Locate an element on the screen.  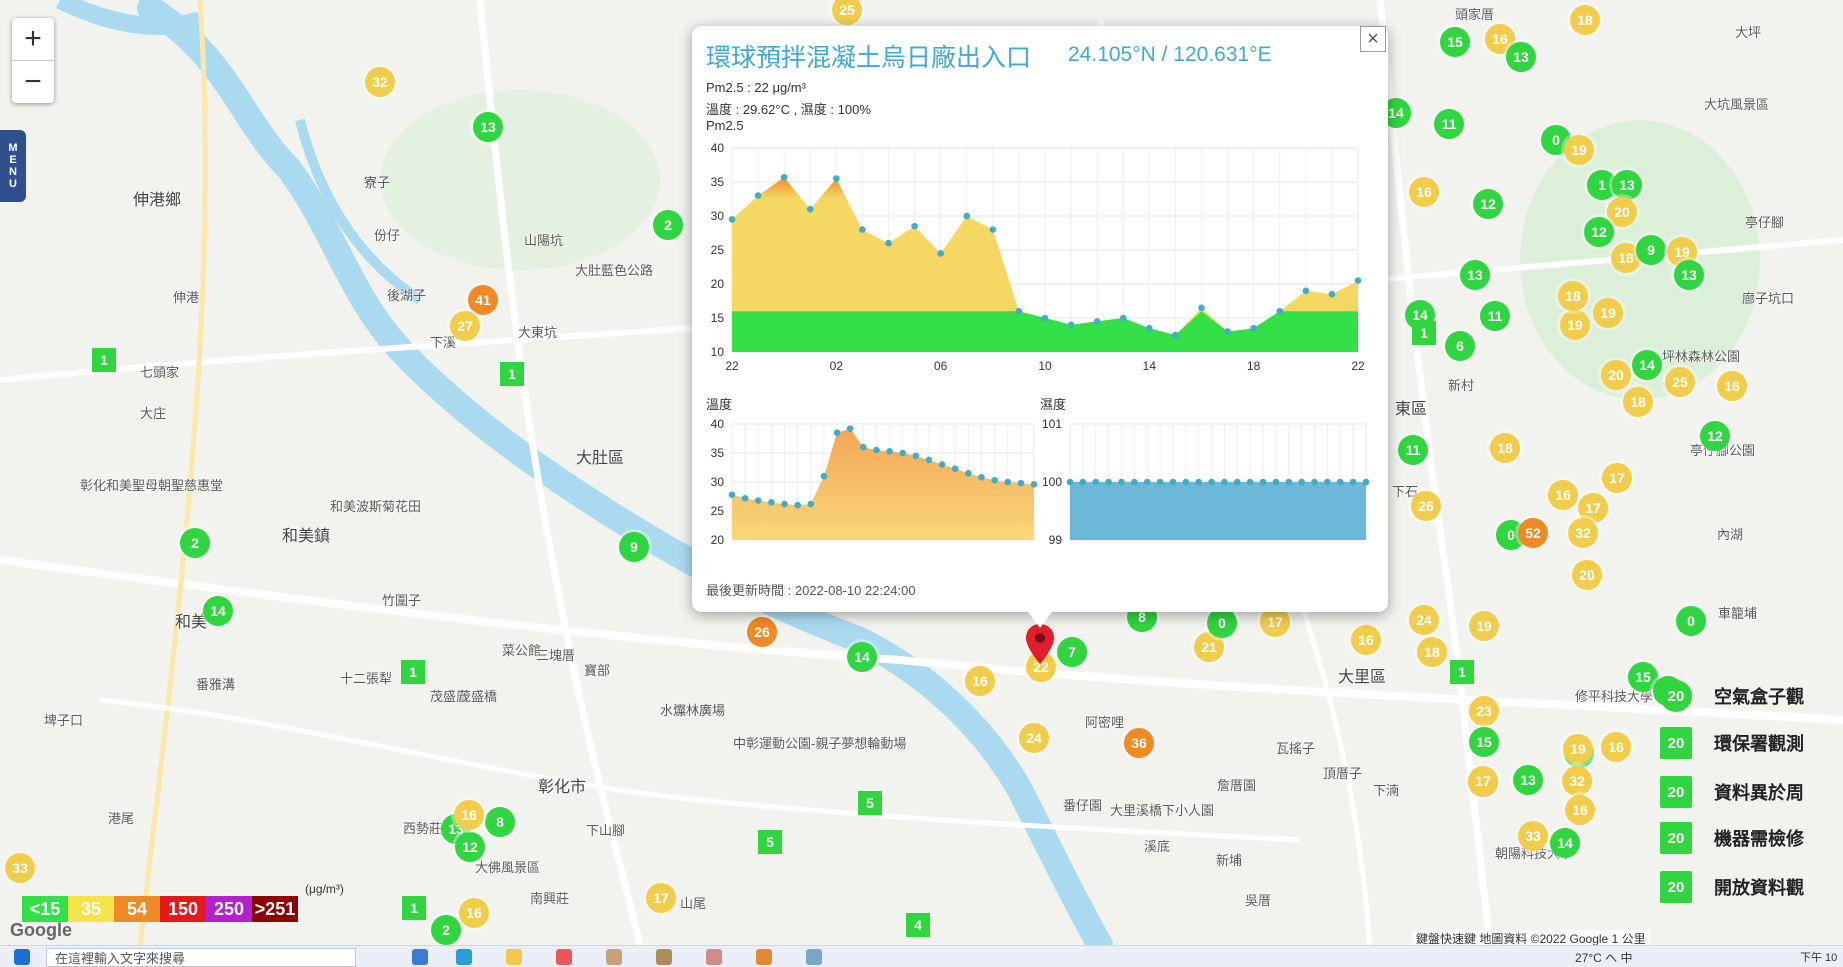
place-label: 廍子坑口 is located at coordinates (1768, 298).